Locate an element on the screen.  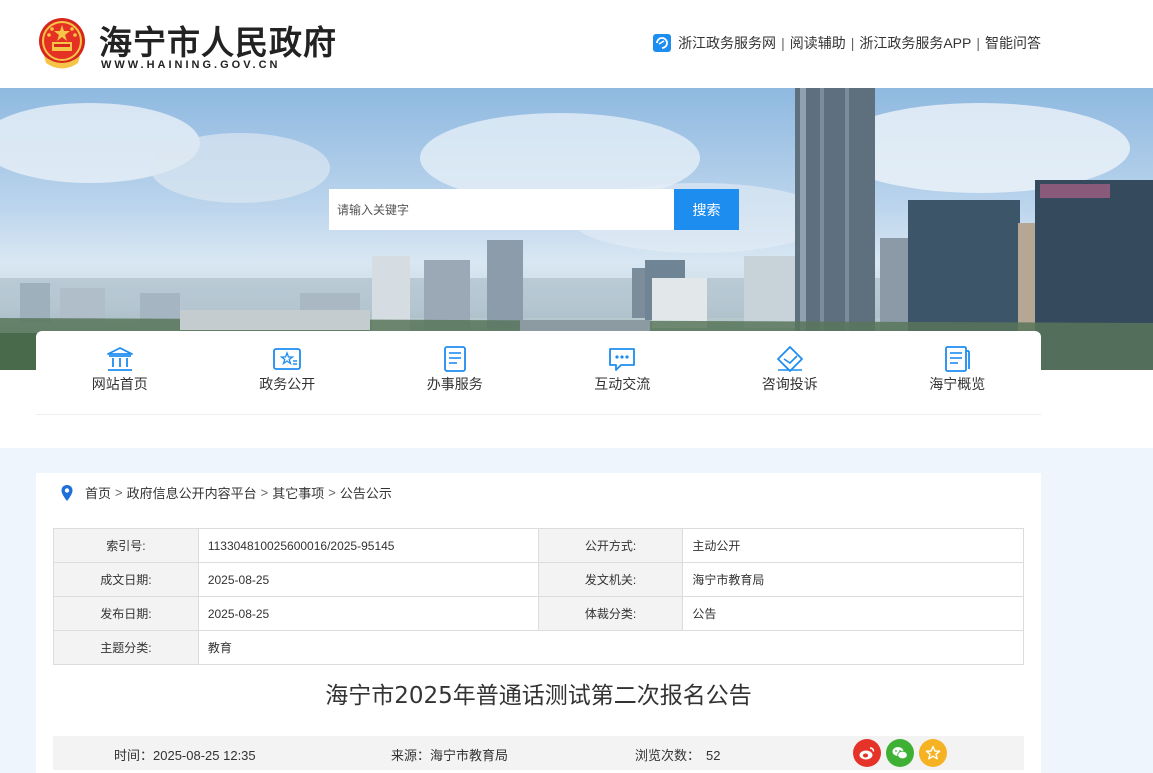
wechat-icon is located at coordinates (900, 753).